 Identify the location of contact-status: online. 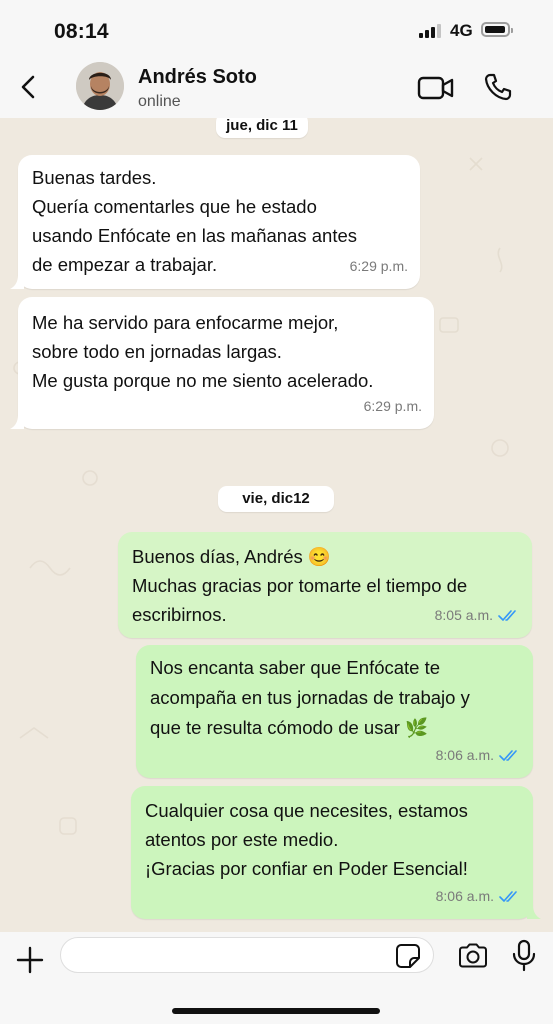
(159, 101).